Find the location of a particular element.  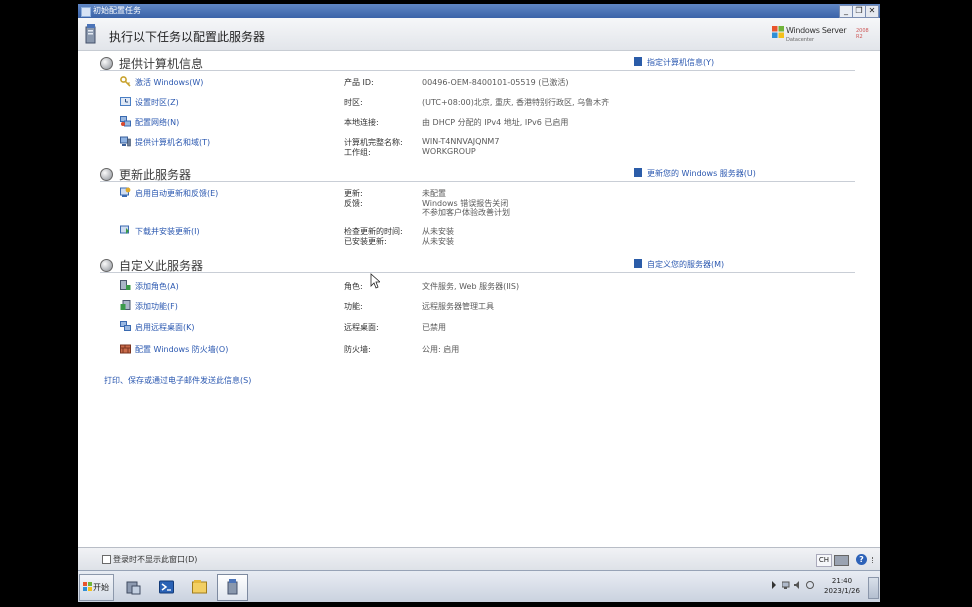

volume-tray-icon is located at coordinates (798, 585).